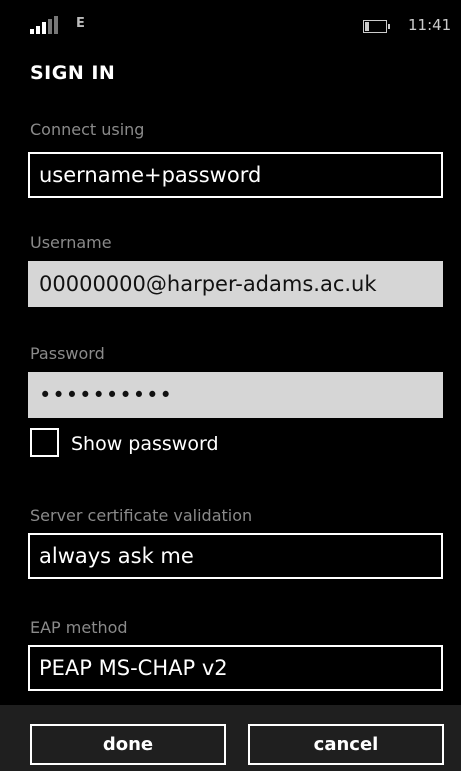 The width and height of the screenshot is (461, 771). I want to click on network-type: E, so click(80, 23).